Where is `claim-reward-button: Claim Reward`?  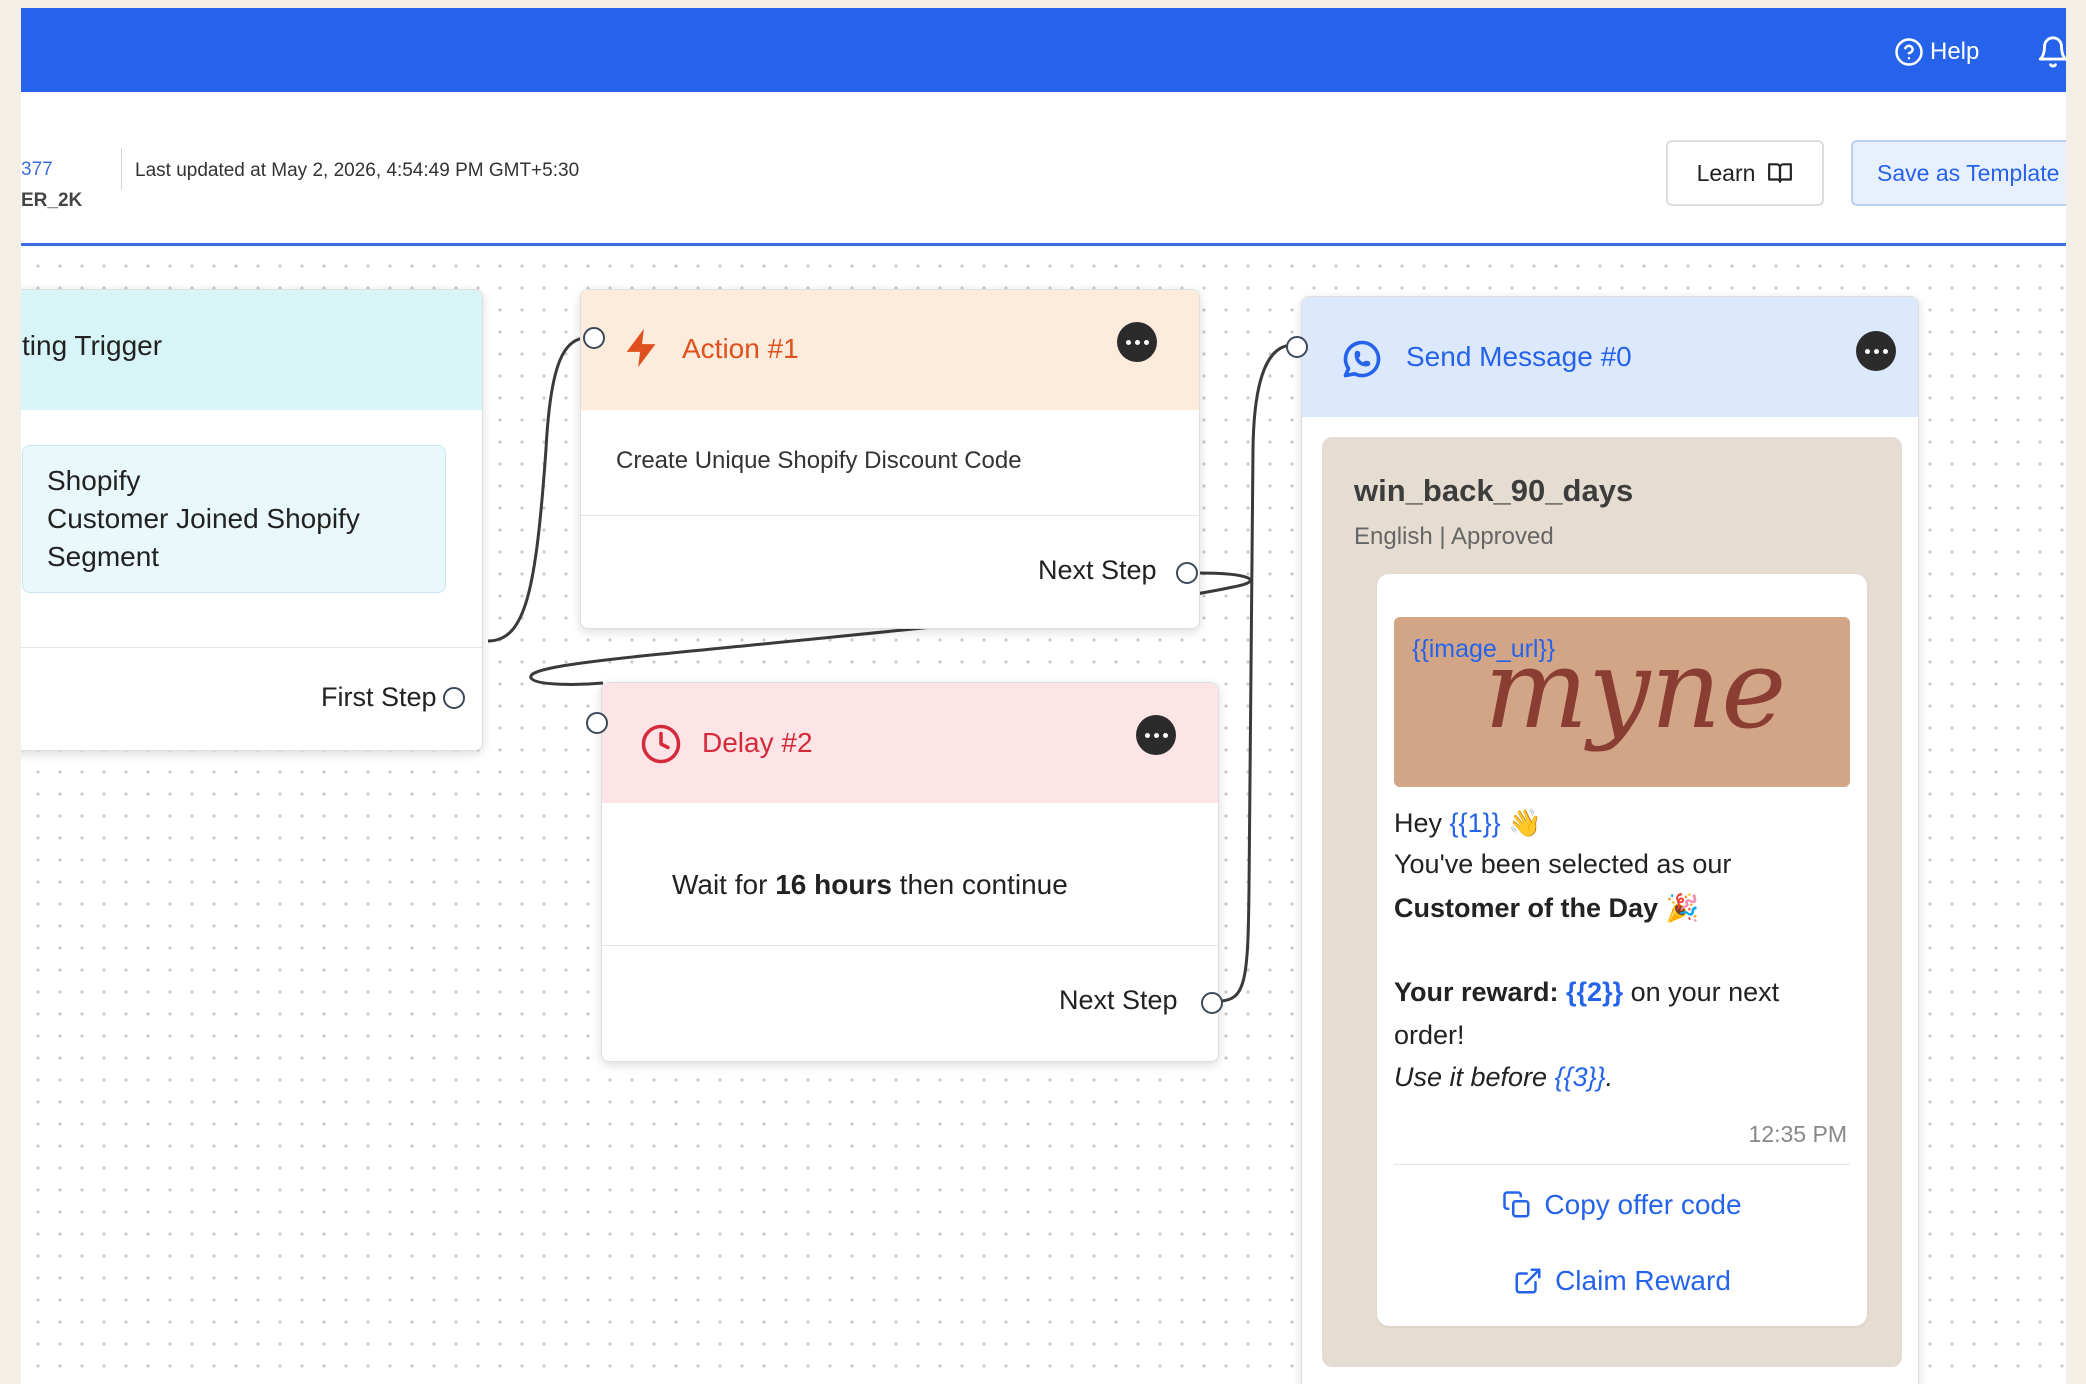
claim-reward-button: Claim Reward is located at coordinates (1622, 1281).